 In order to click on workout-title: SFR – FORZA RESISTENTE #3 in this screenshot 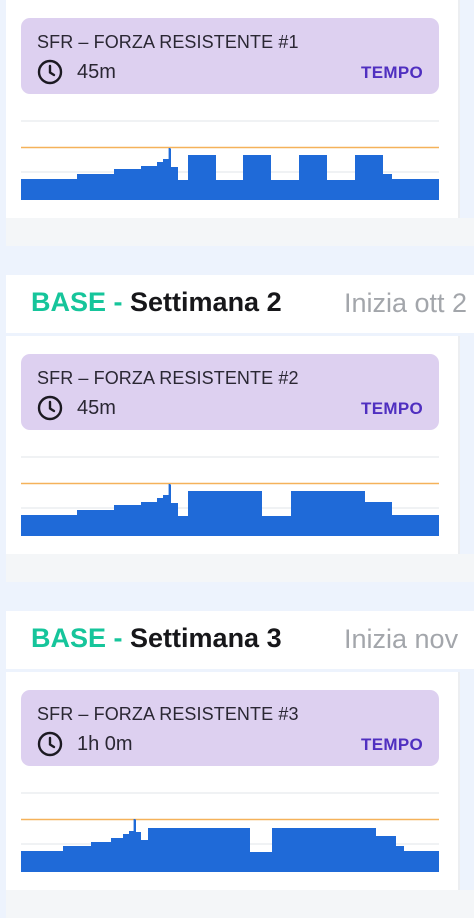, I will do `click(168, 714)`.